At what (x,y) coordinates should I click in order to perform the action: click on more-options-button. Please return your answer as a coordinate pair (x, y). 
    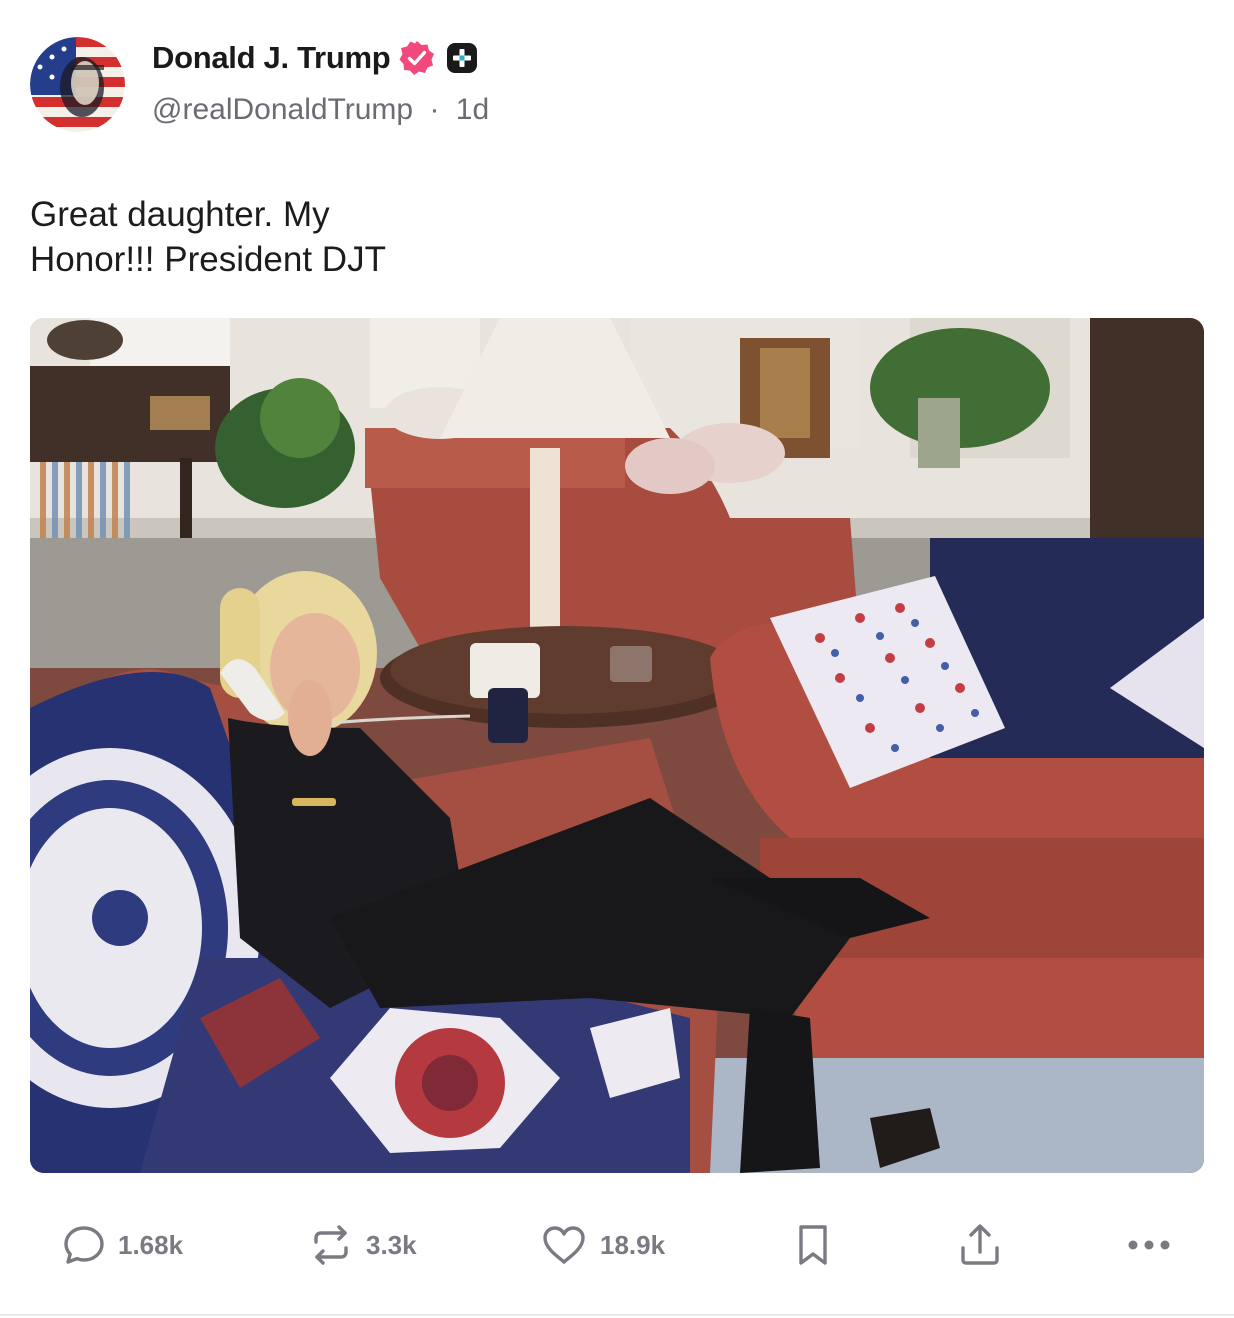
    Looking at the image, I should click on (1149, 1245).